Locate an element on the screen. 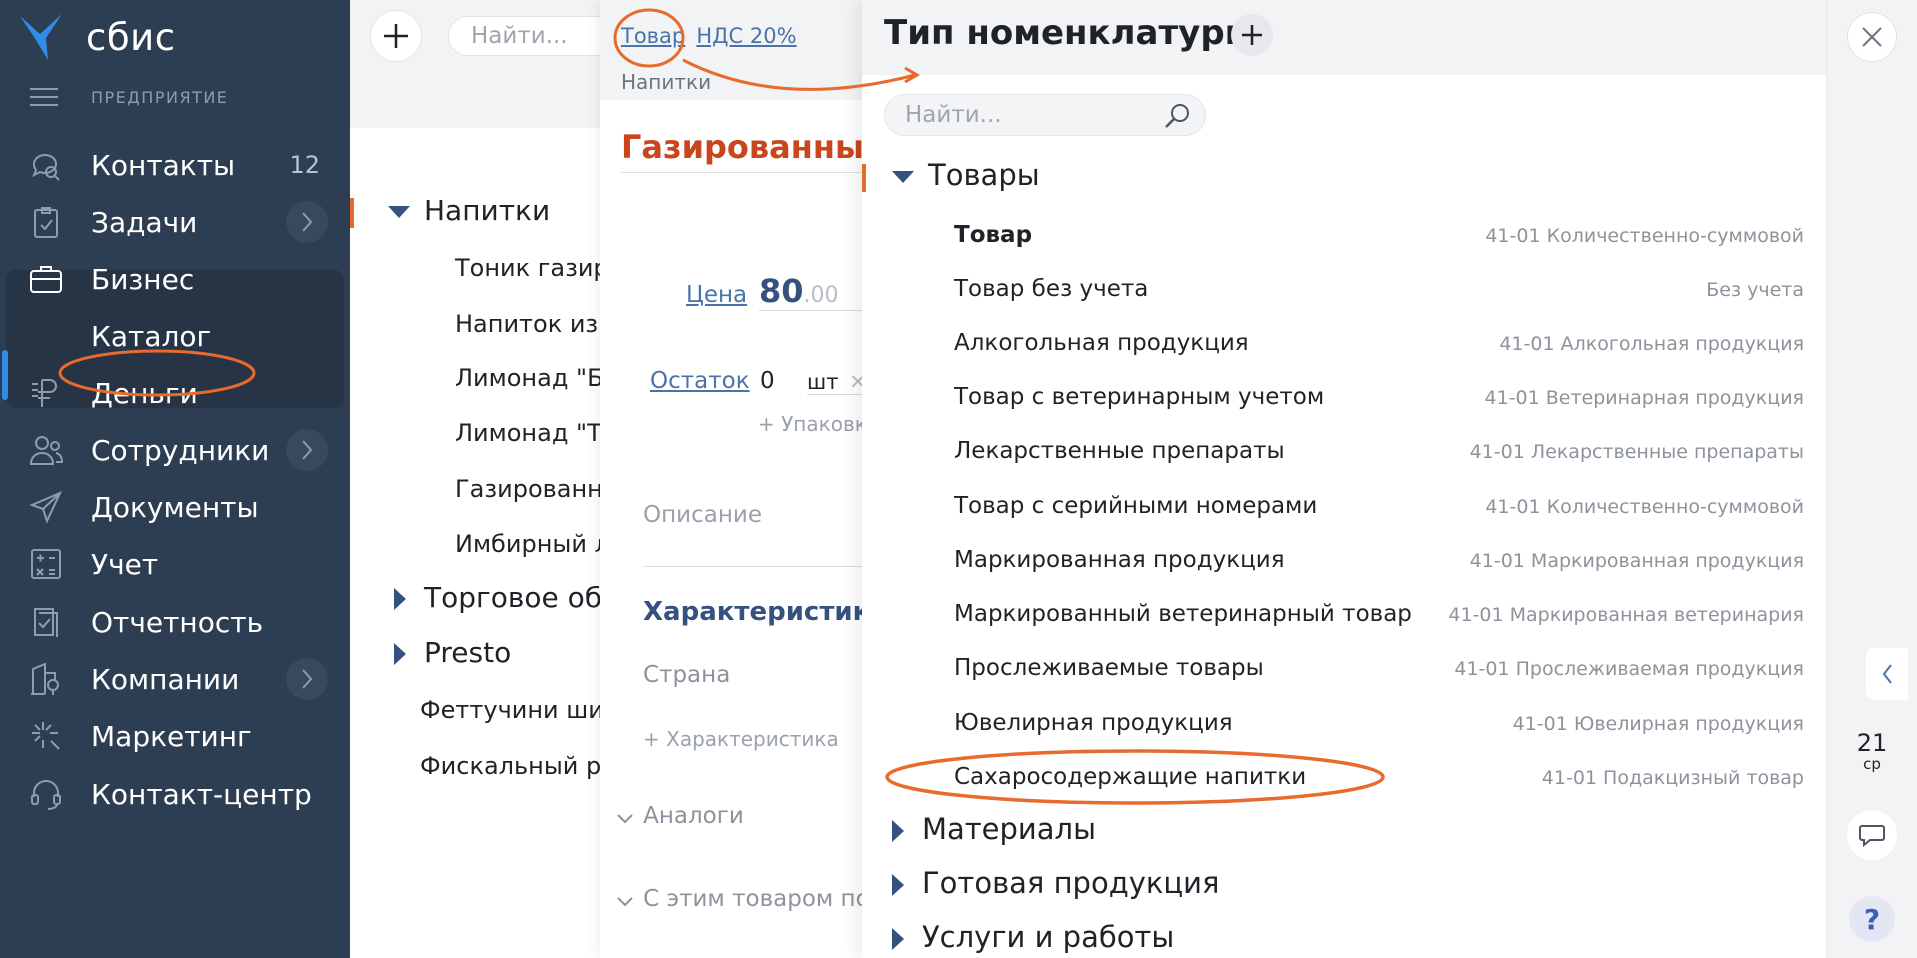 The image size is (1917, 958). sidebar-item-accounting: Учет is located at coordinates (175, 564).